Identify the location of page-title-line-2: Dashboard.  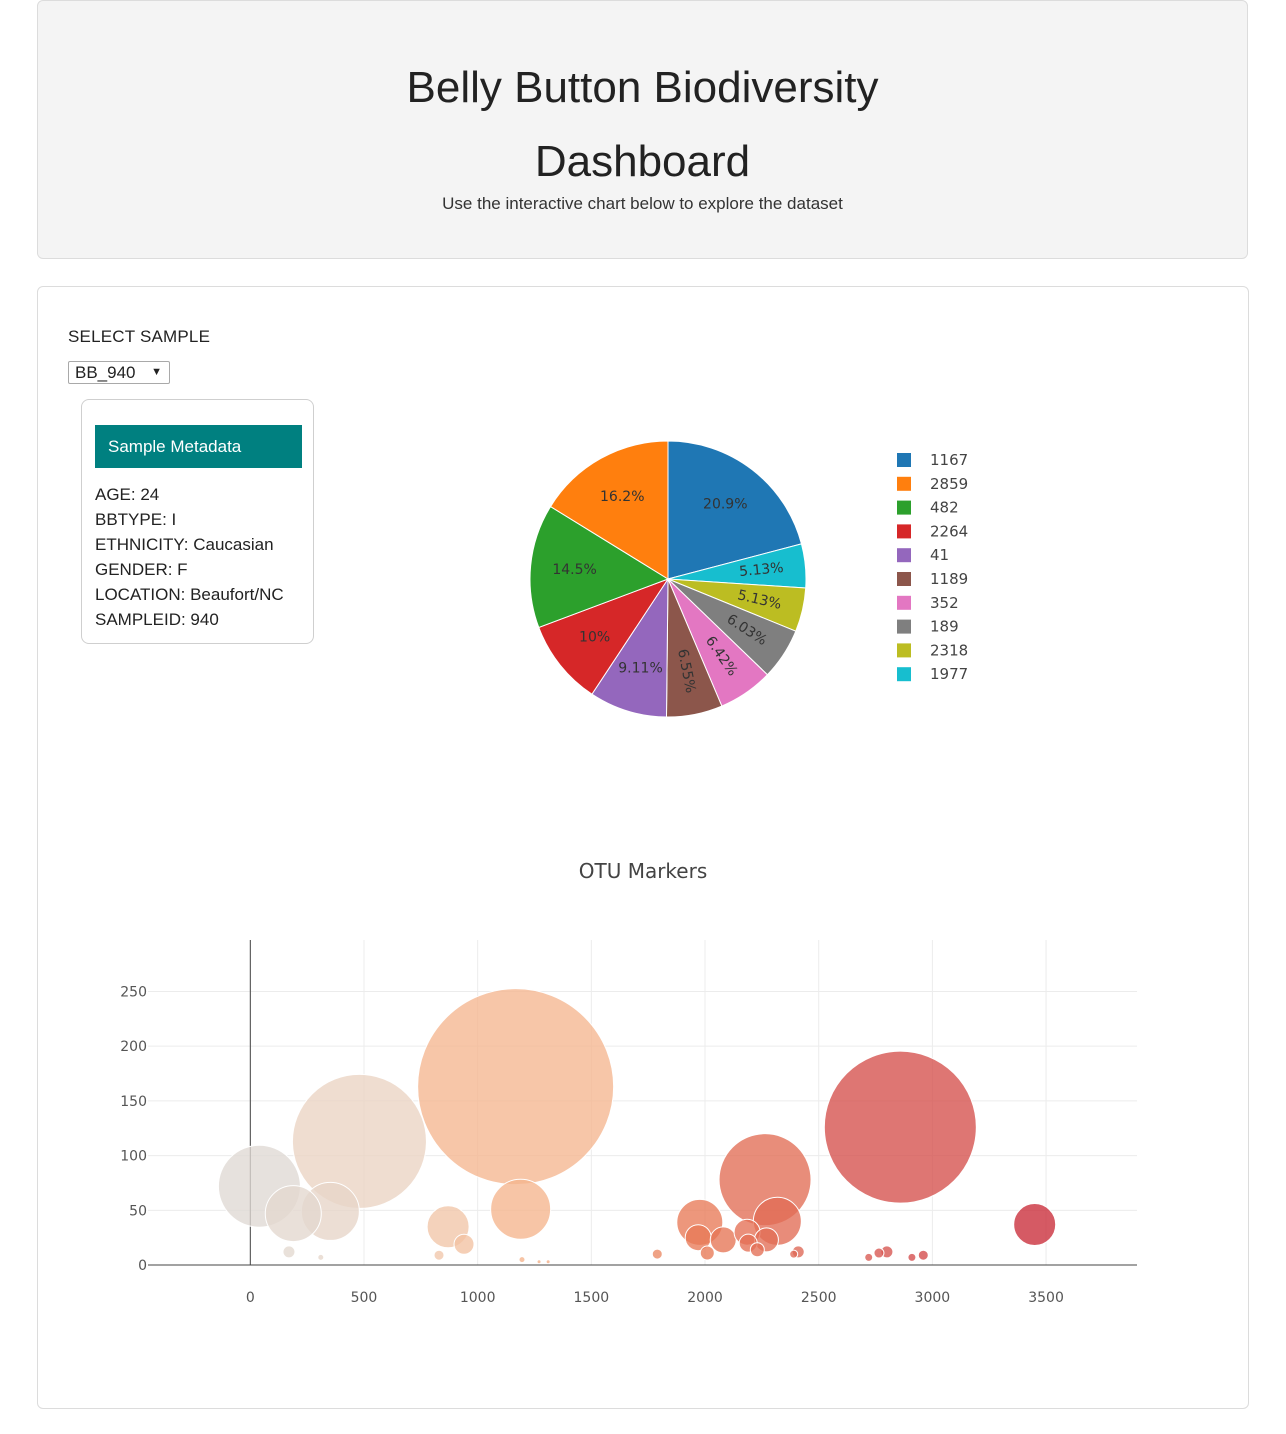
(642, 161).